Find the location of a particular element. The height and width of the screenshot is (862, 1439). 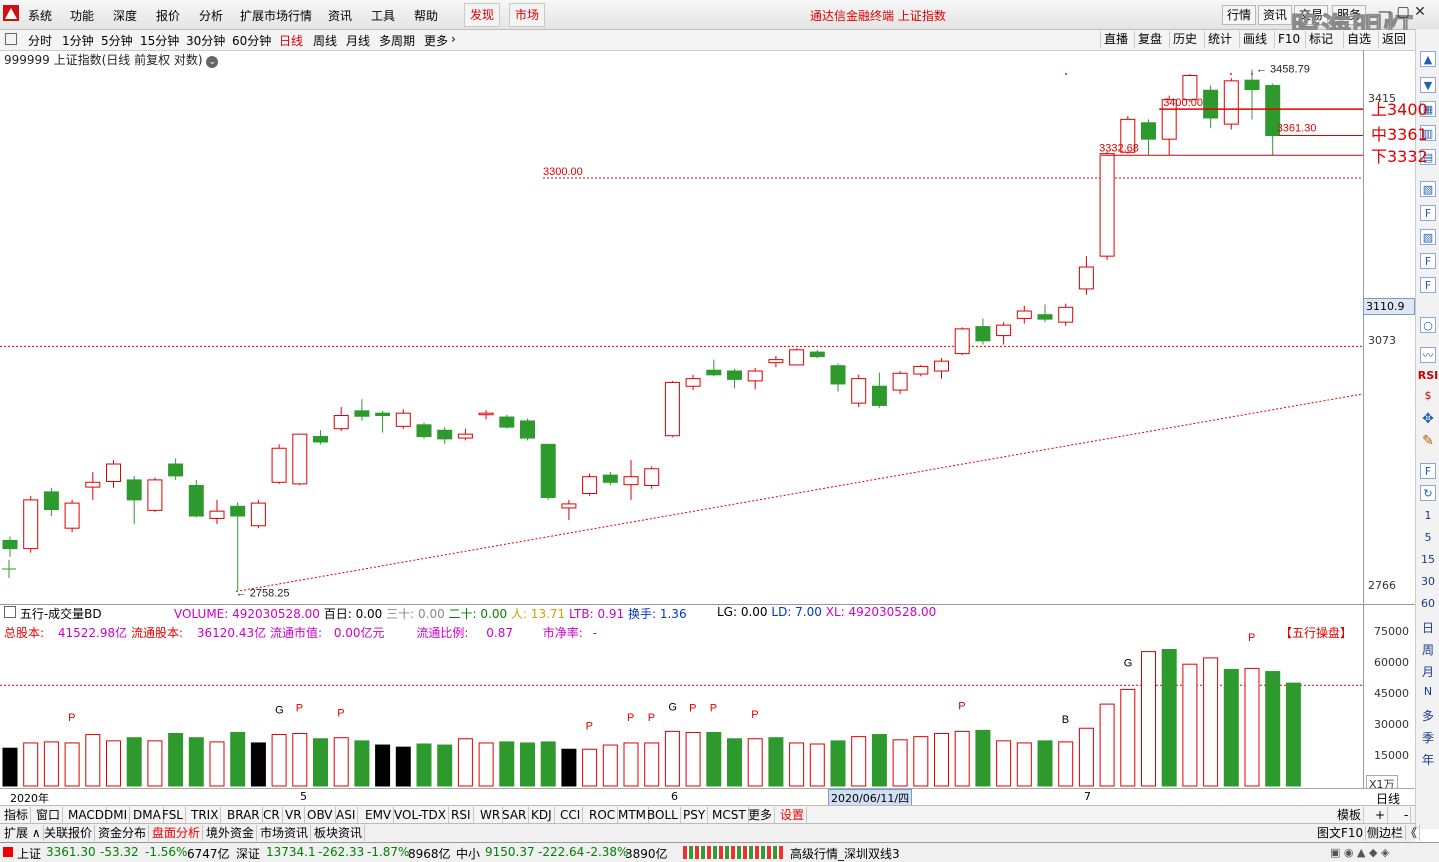

trend-icon: 〰 is located at coordinates (1428, 355).